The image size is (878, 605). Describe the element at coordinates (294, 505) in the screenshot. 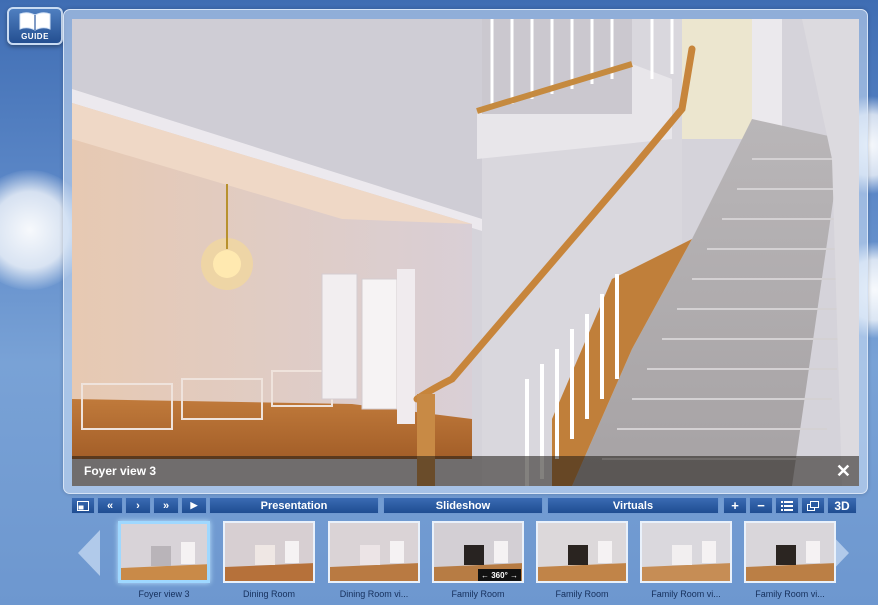

I see `presentation-button: Presentation` at that location.